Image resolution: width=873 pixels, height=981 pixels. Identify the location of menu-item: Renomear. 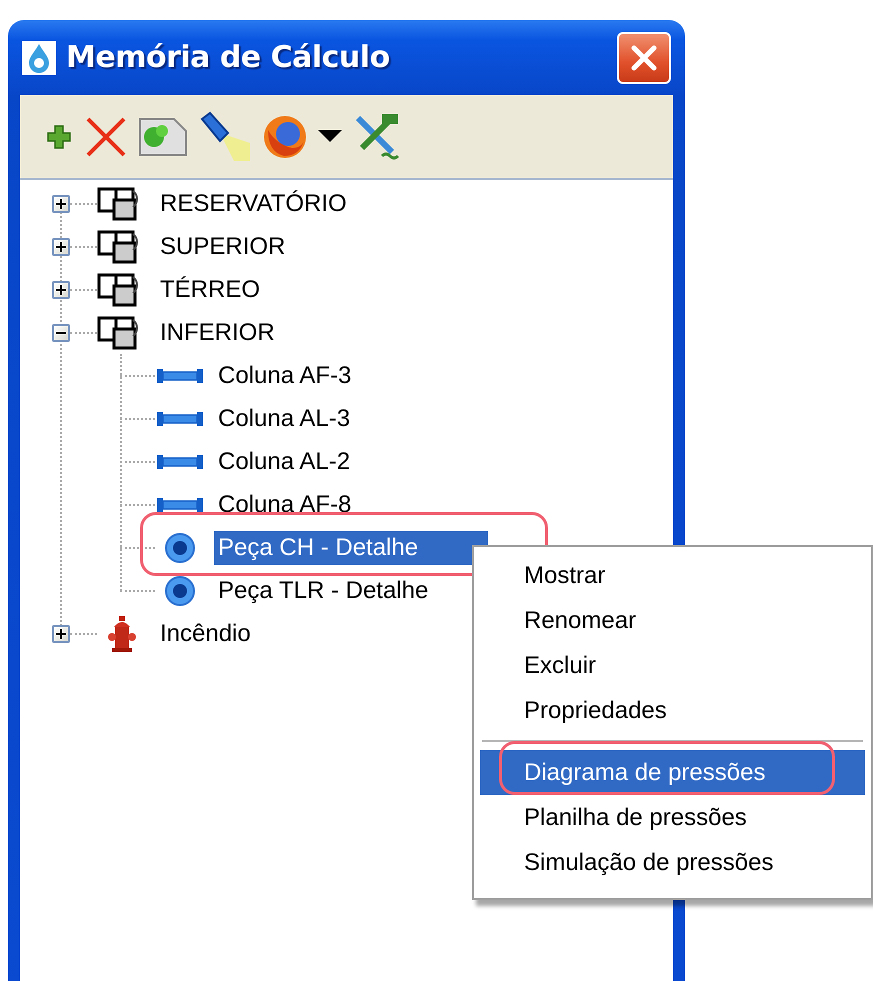
(672, 620).